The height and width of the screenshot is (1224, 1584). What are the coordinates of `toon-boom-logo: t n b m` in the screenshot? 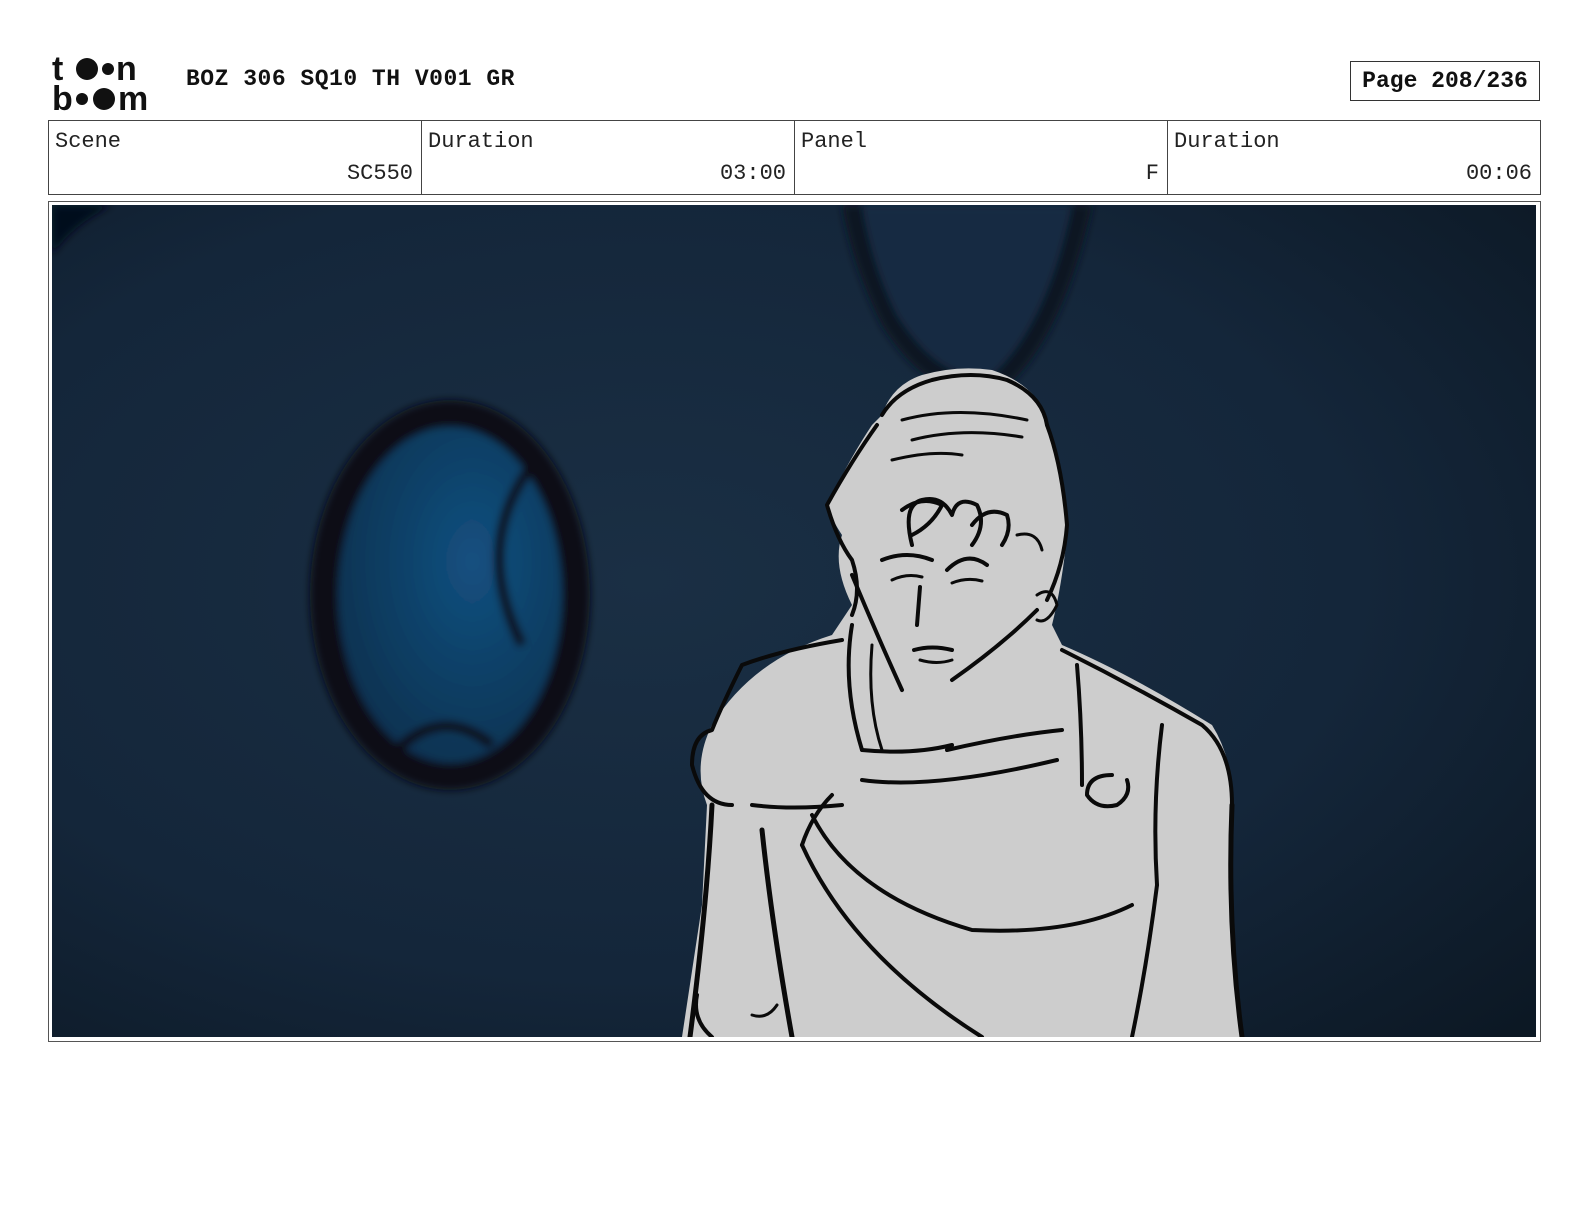 It's located at (108, 83).